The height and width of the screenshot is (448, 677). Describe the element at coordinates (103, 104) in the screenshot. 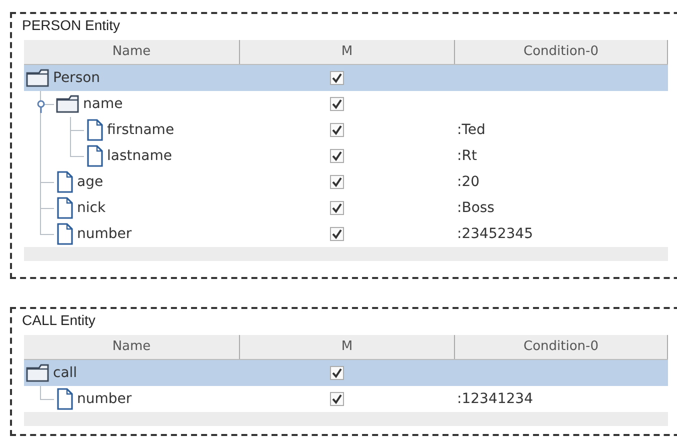

I see `node-label: name` at that location.